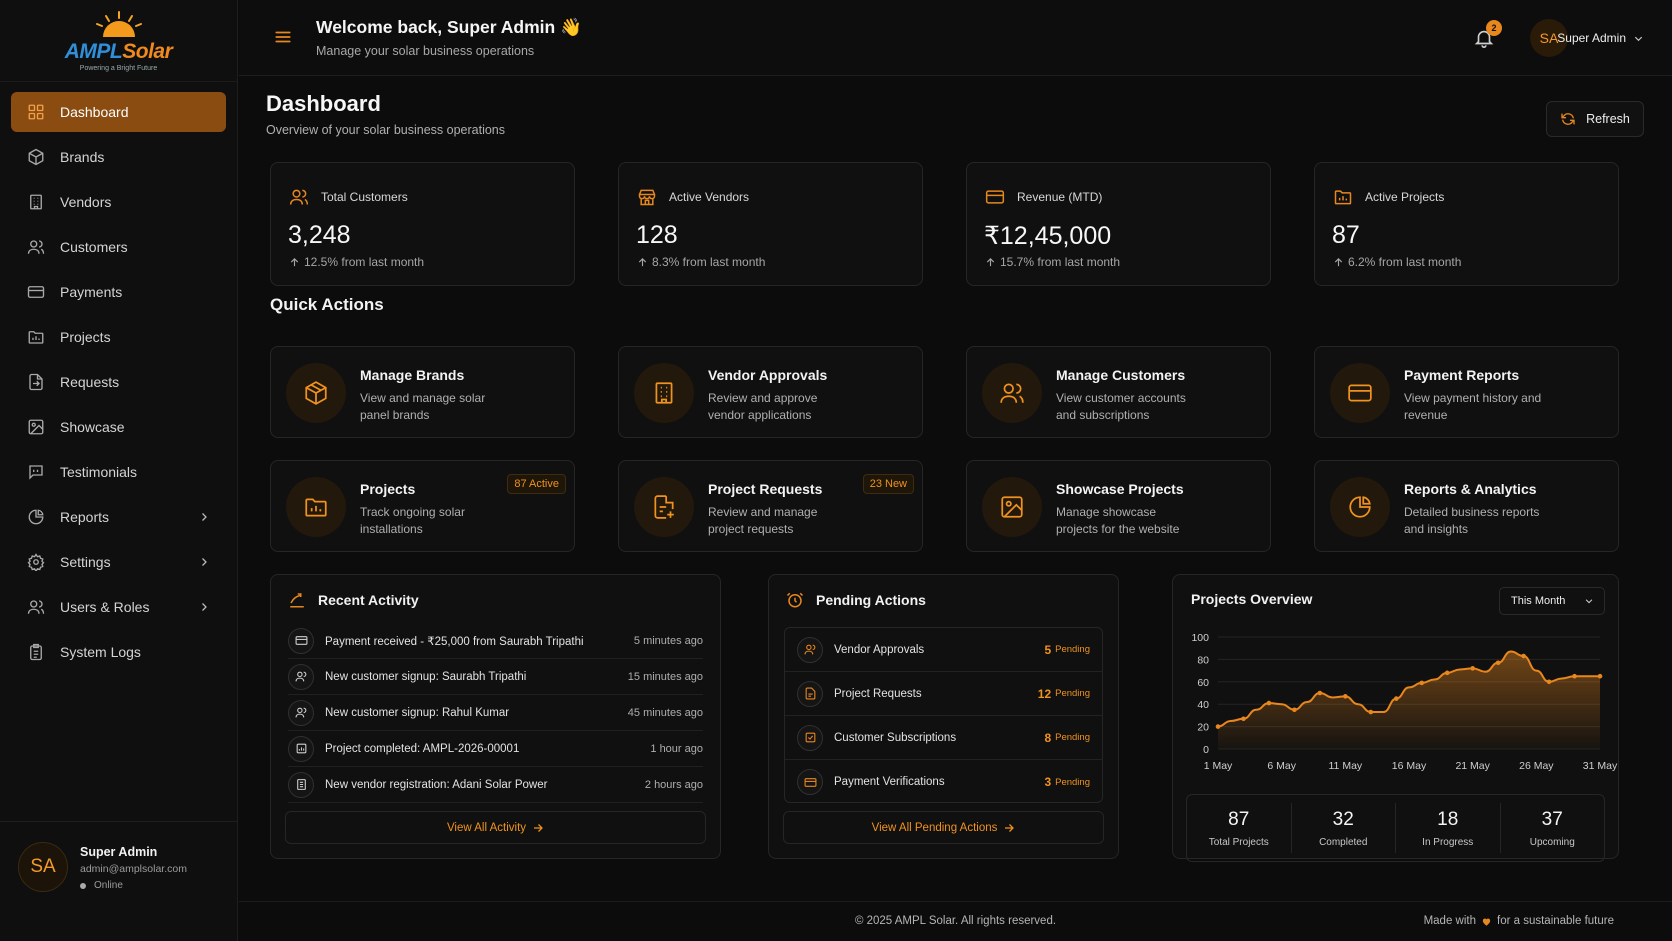 The height and width of the screenshot is (941, 1672). I want to click on overview-stat-upcoming: 37 Upcoming, so click(1553, 828).